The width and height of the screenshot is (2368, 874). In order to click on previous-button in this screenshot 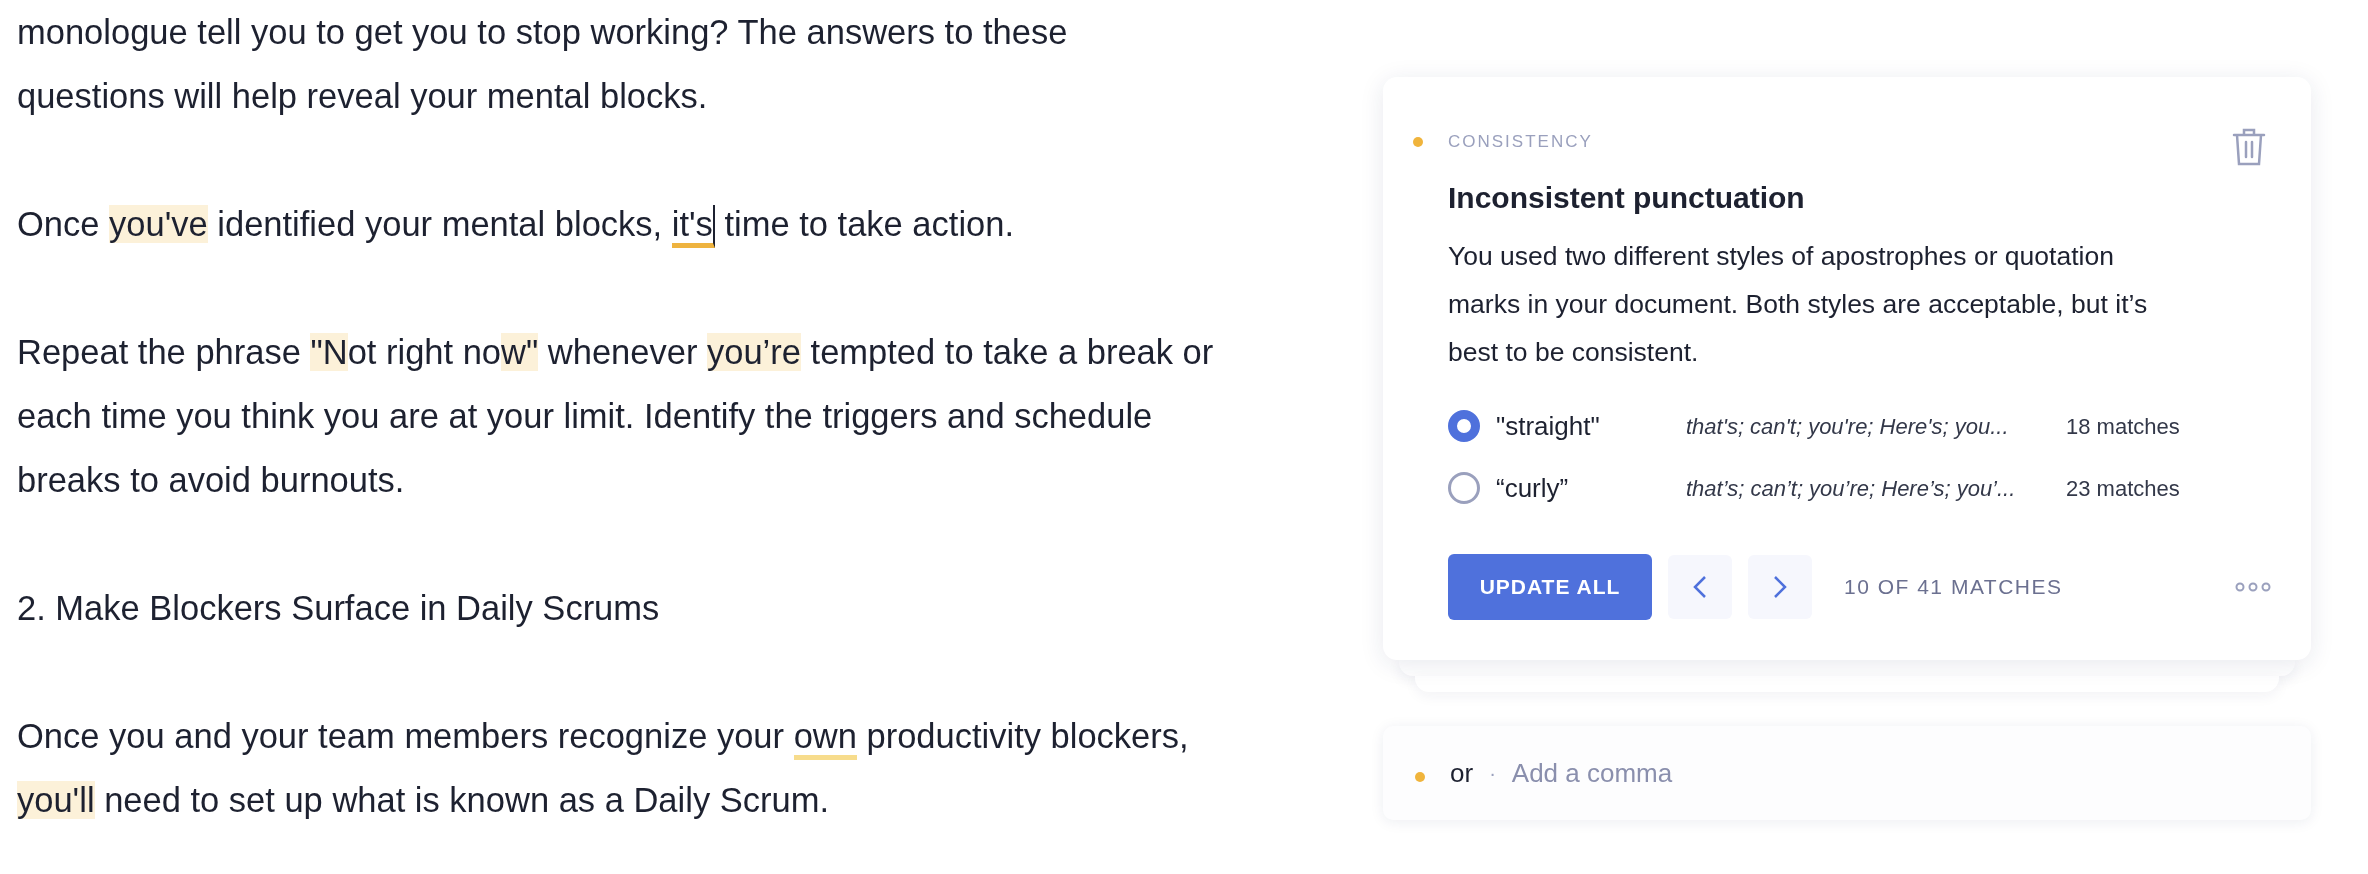, I will do `click(1700, 587)`.